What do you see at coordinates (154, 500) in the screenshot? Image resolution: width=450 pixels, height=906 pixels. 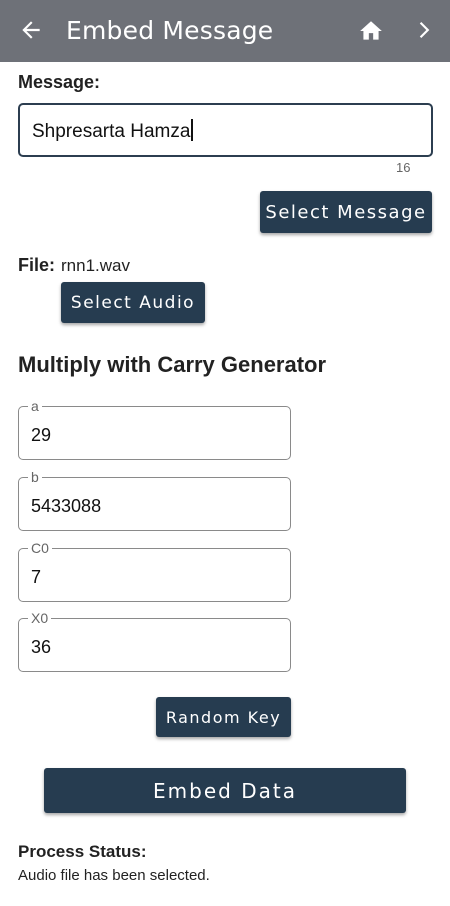 I see `field-b: b 5433088` at bounding box center [154, 500].